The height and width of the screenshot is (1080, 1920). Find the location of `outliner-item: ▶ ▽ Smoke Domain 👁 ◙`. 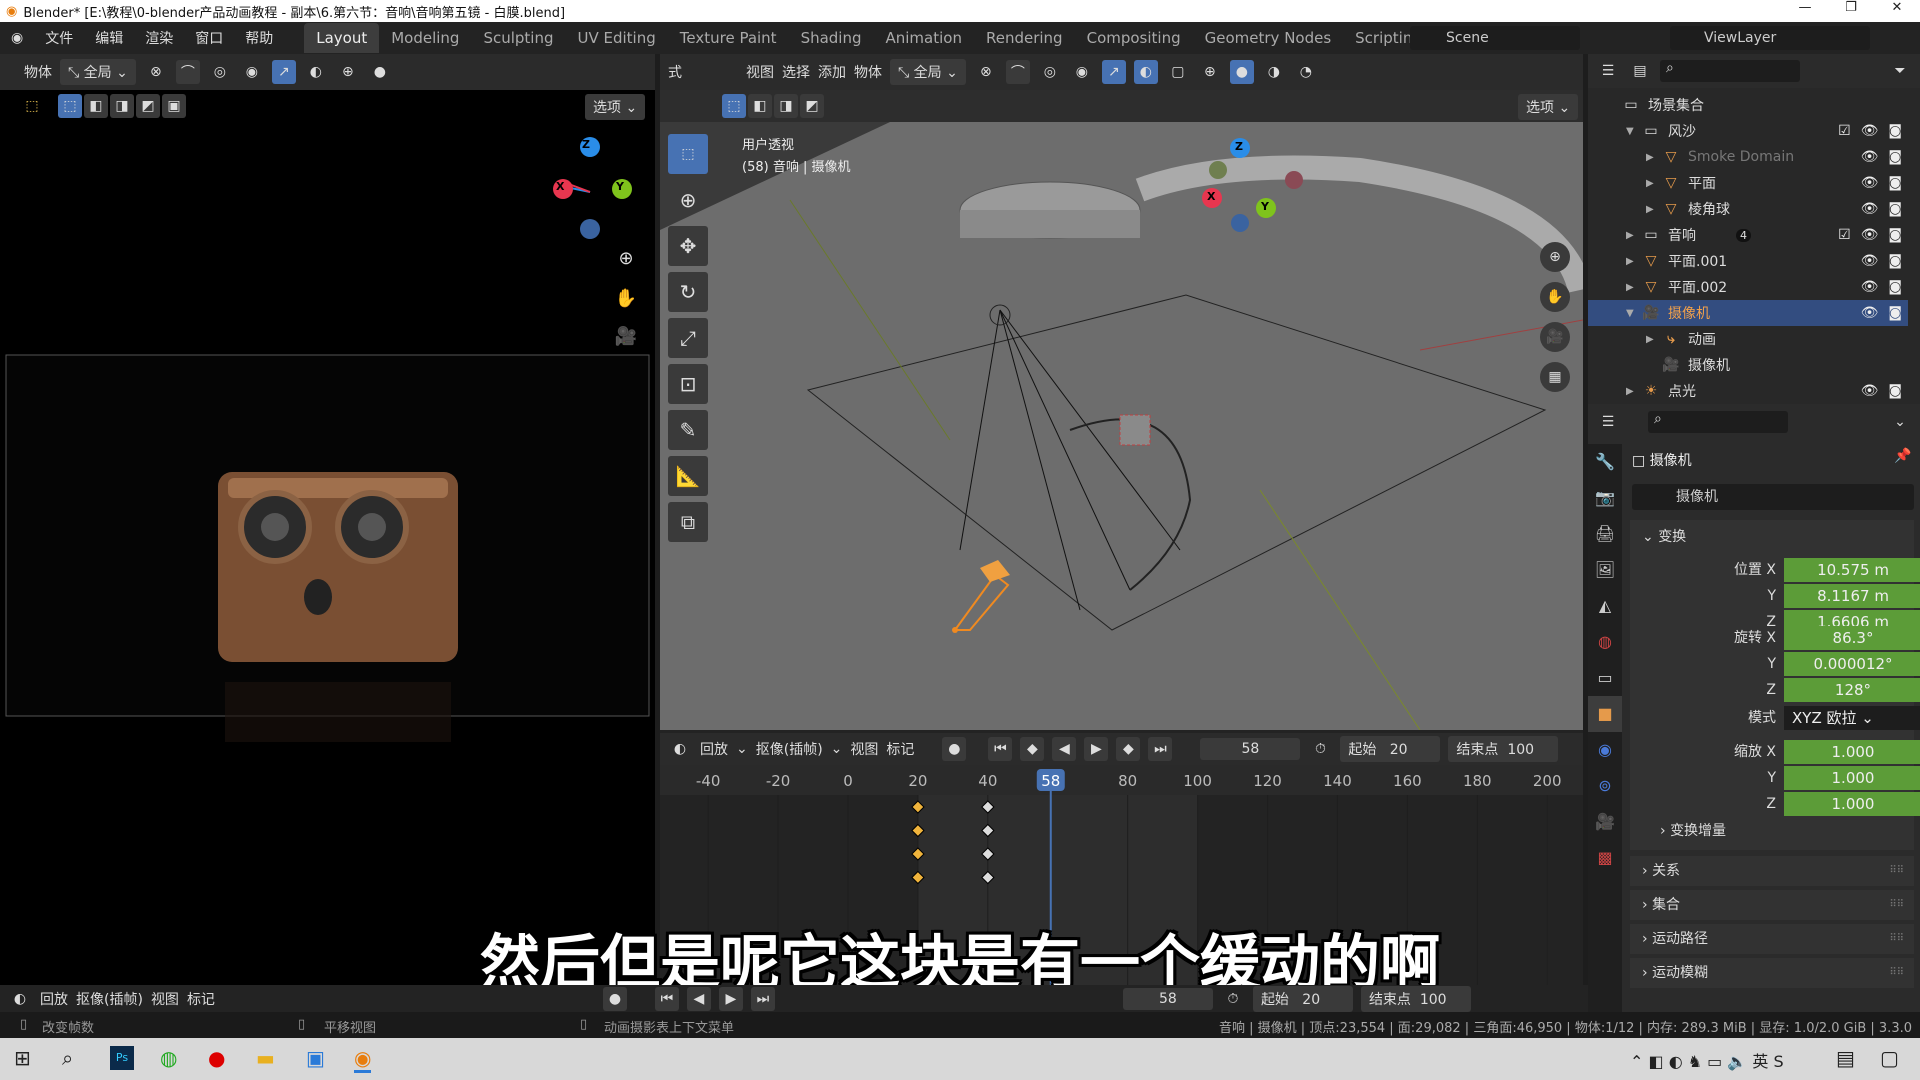

outliner-item: ▶ ▽ Smoke Domain 👁 ◙ is located at coordinates (1748, 157).